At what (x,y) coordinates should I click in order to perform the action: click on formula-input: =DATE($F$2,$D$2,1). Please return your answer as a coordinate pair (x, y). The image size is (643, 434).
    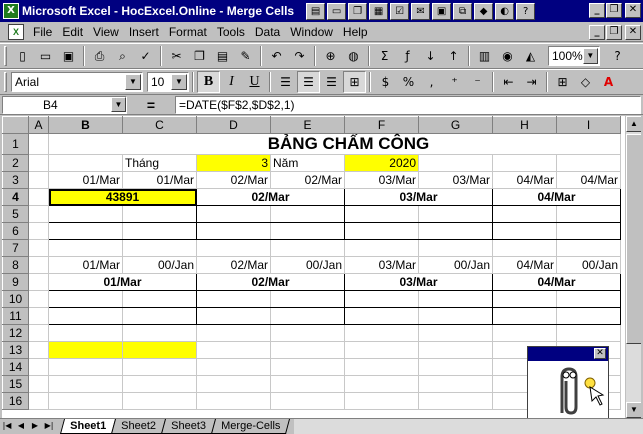
    Looking at the image, I should click on (408, 104).